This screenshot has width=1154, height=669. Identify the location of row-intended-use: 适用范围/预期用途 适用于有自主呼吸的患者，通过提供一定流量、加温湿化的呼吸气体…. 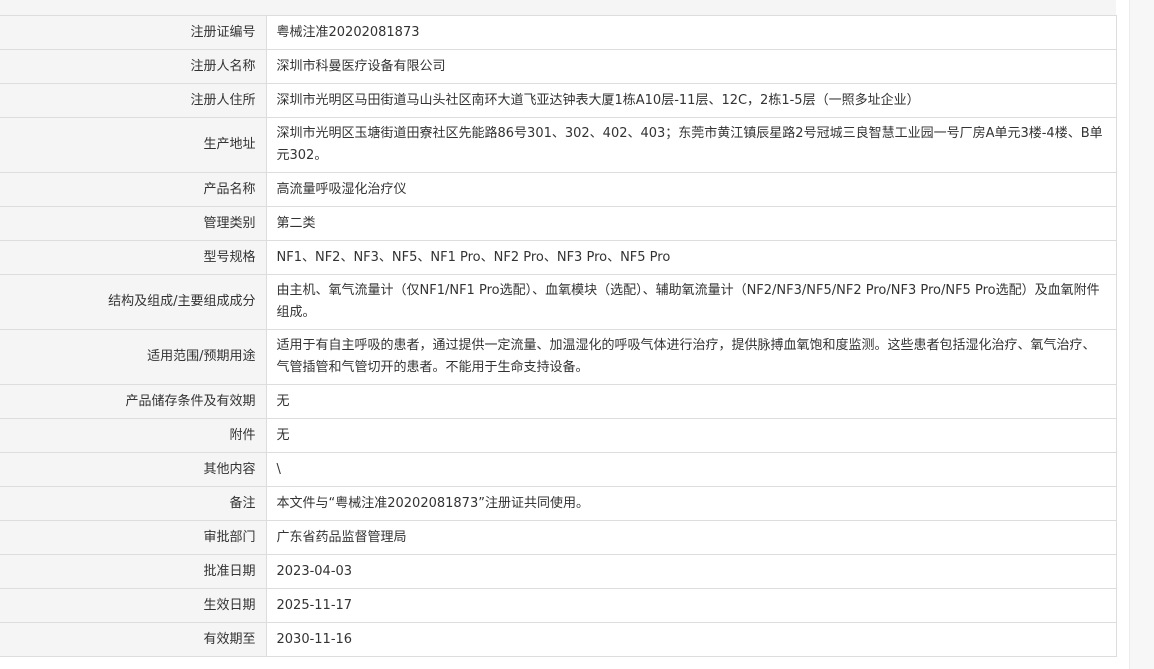
(558, 357).